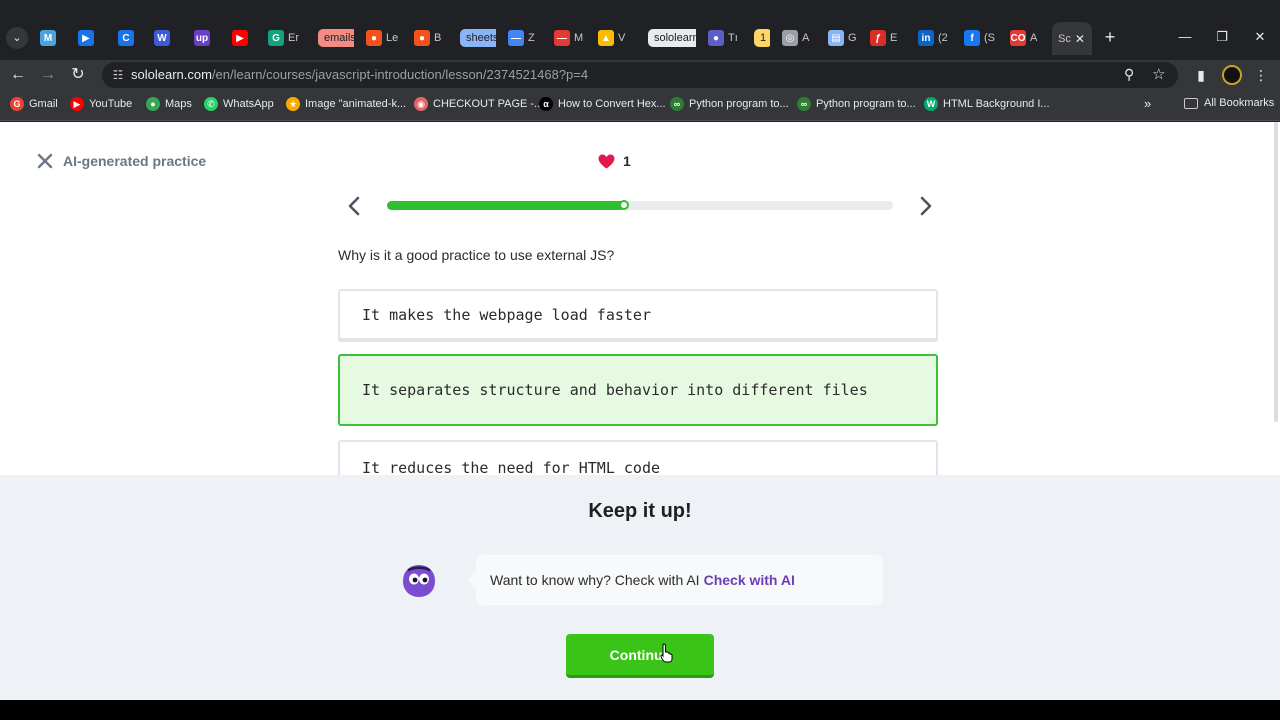 Image resolution: width=1280 pixels, height=720 pixels. I want to click on tab-group-label: emails, so click(336, 38).